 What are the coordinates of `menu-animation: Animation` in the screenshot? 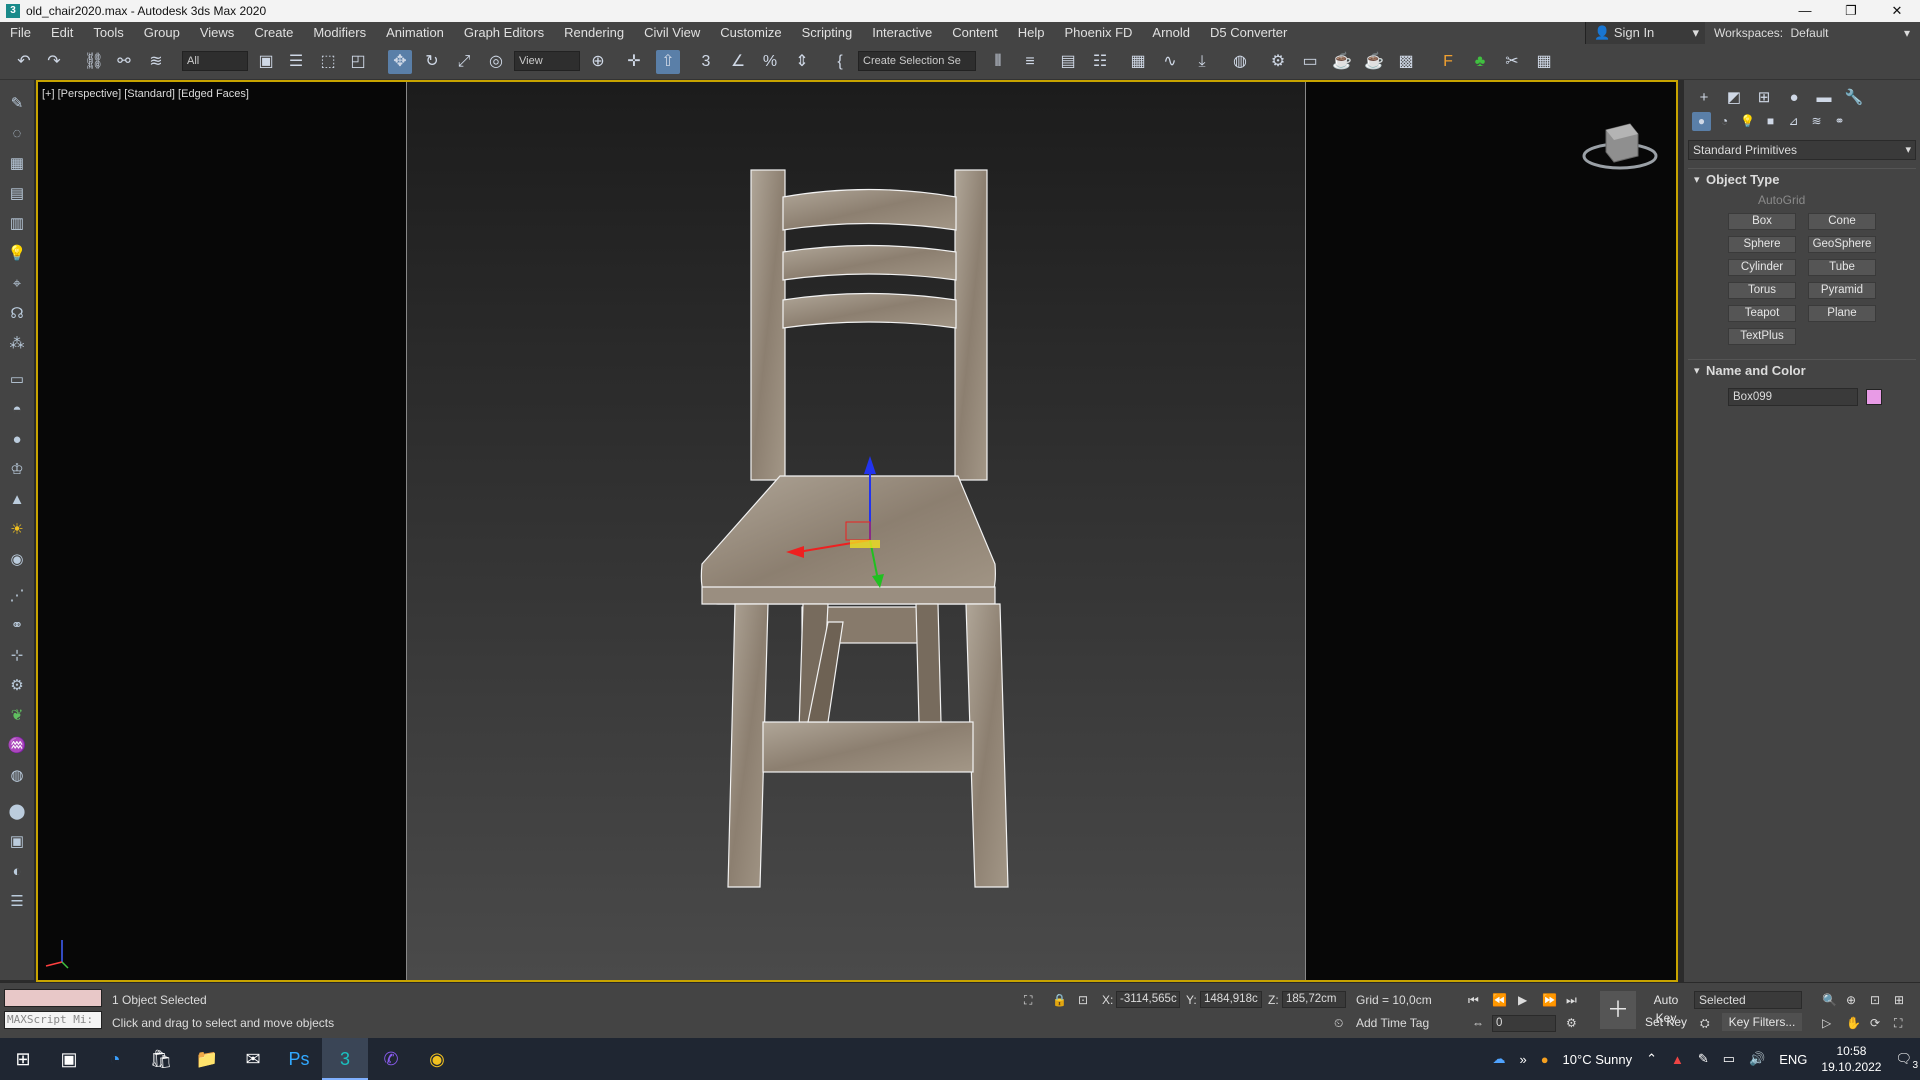 It's located at (415, 33).